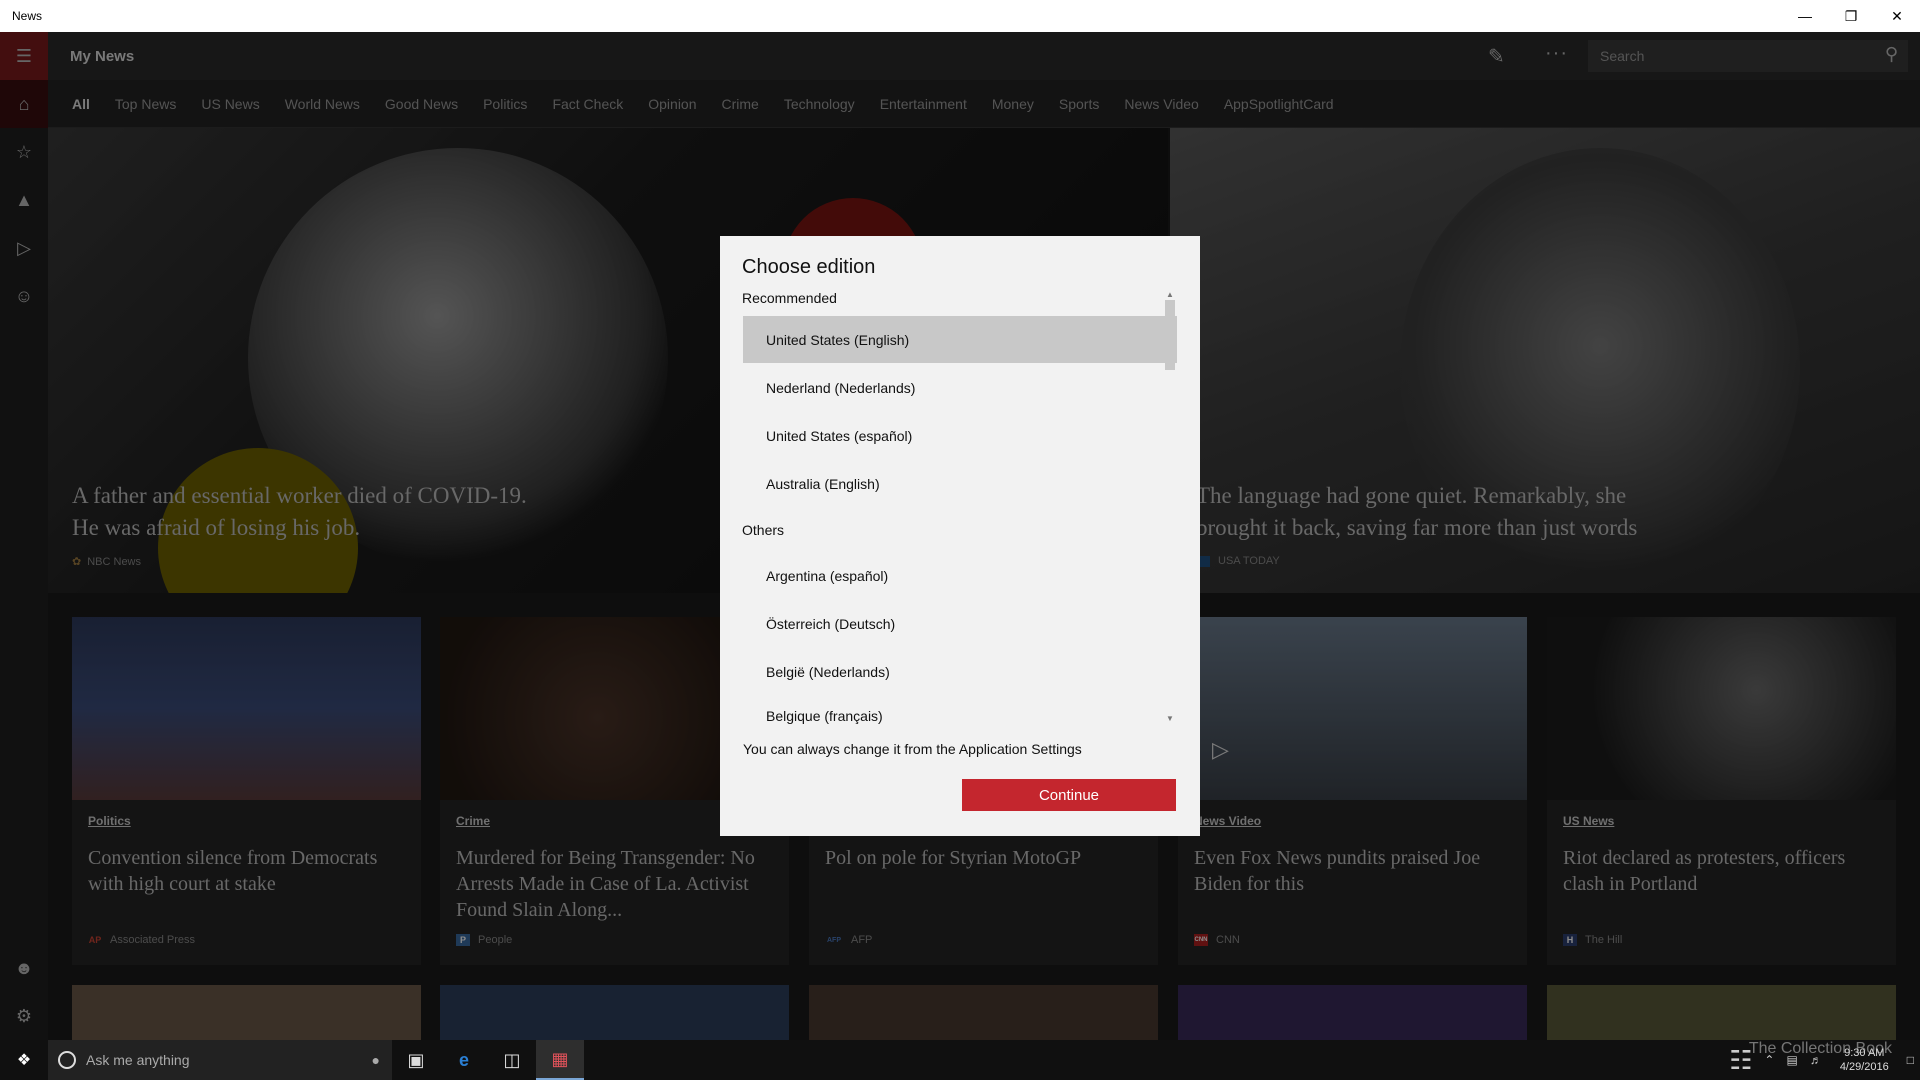  What do you see at coordinates (960, 575) in the screenshot?
I see `edition-option: Argentina (español)` at bounding box center [960, 575].